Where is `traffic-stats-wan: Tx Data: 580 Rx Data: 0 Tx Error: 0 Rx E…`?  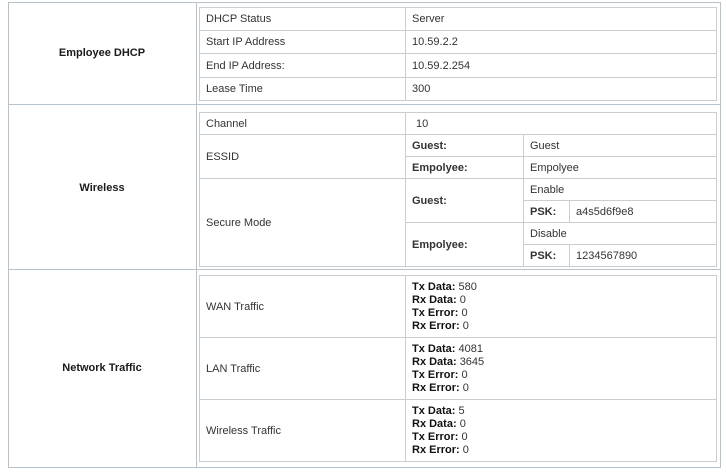
traffic-stats-wan: Tx Data: 580 Rx Data: 0 Tx Error: 0 Rx E… is located at coordinates (561, 306).